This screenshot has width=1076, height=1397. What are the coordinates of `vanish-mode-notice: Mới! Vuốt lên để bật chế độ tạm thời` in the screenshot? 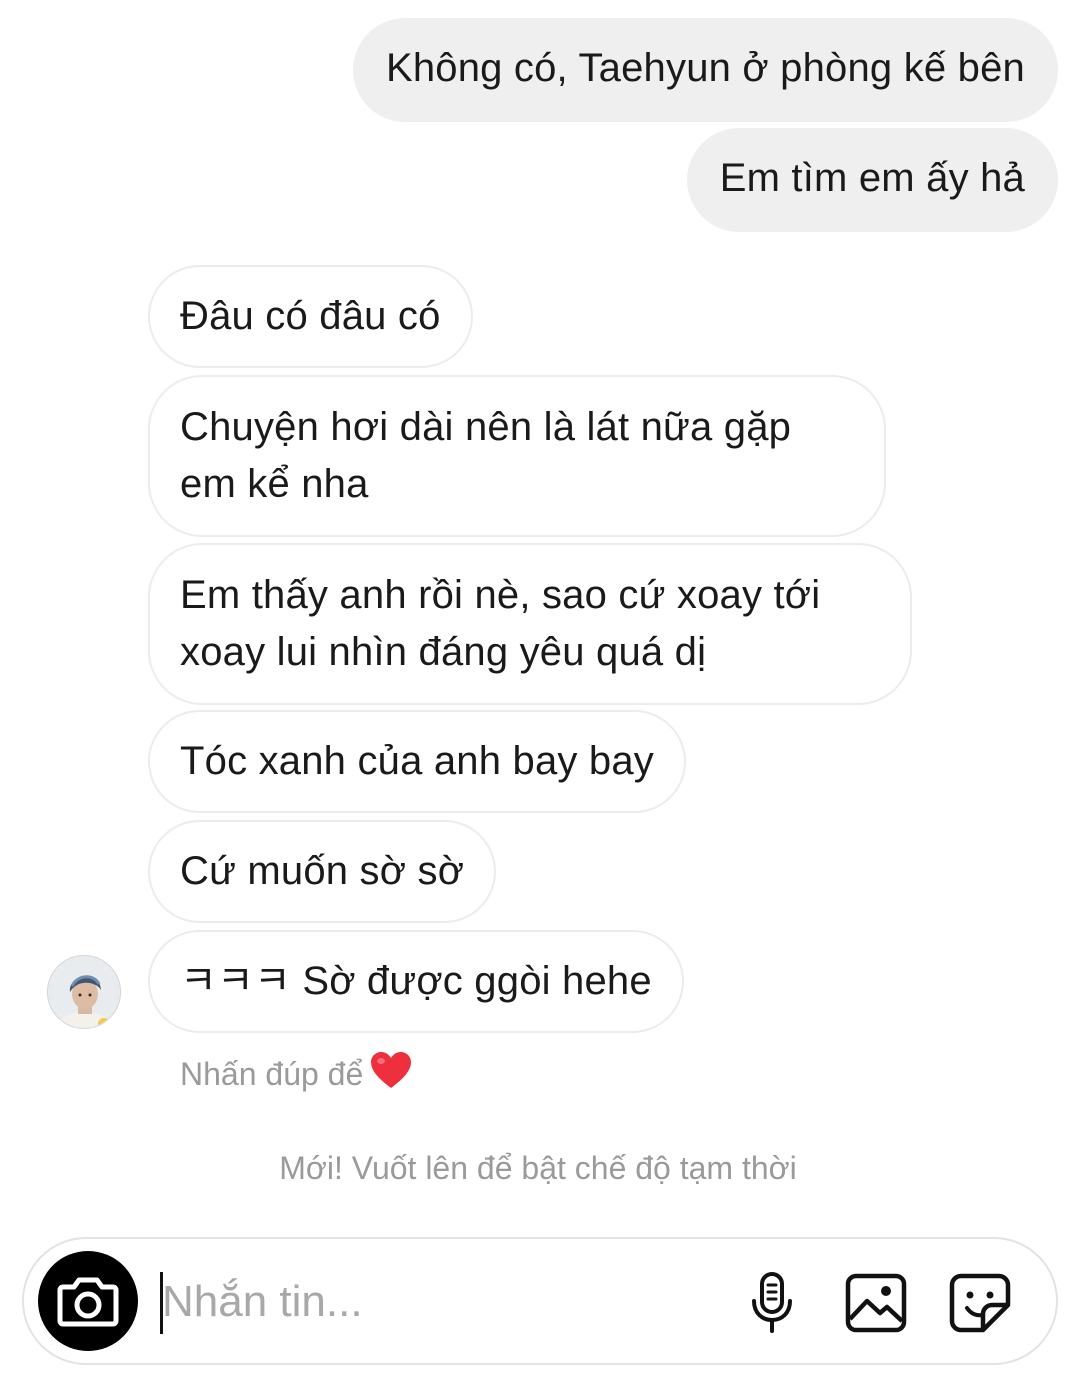 It's located at (538, 1168).